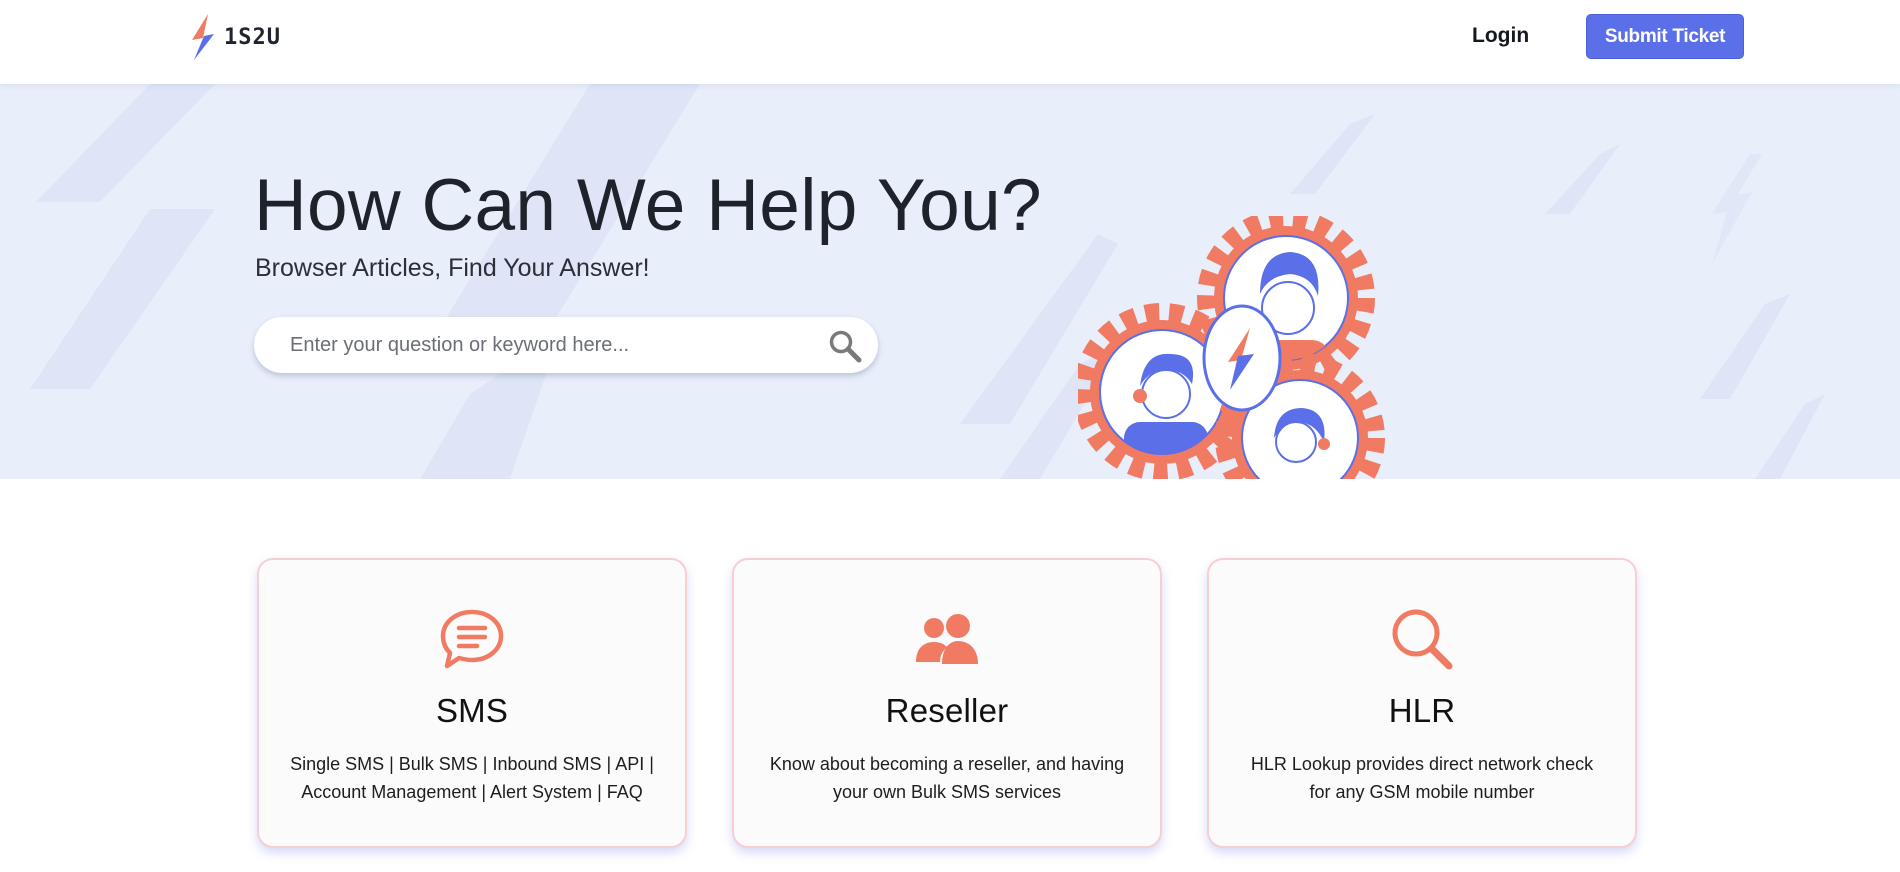 Image resolution: width=1900 pixels, height=872 pixels. Describe the element at coordinates (648, 205) in the screenshot. I see `page-title: How Can We Help You?` at that location.